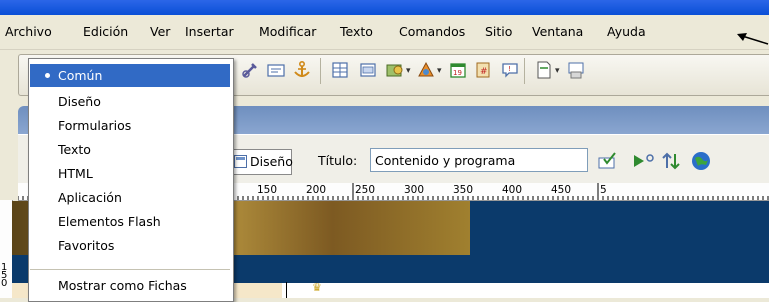  I want to click on menu-comandos: Comandos, so click(432, 31).